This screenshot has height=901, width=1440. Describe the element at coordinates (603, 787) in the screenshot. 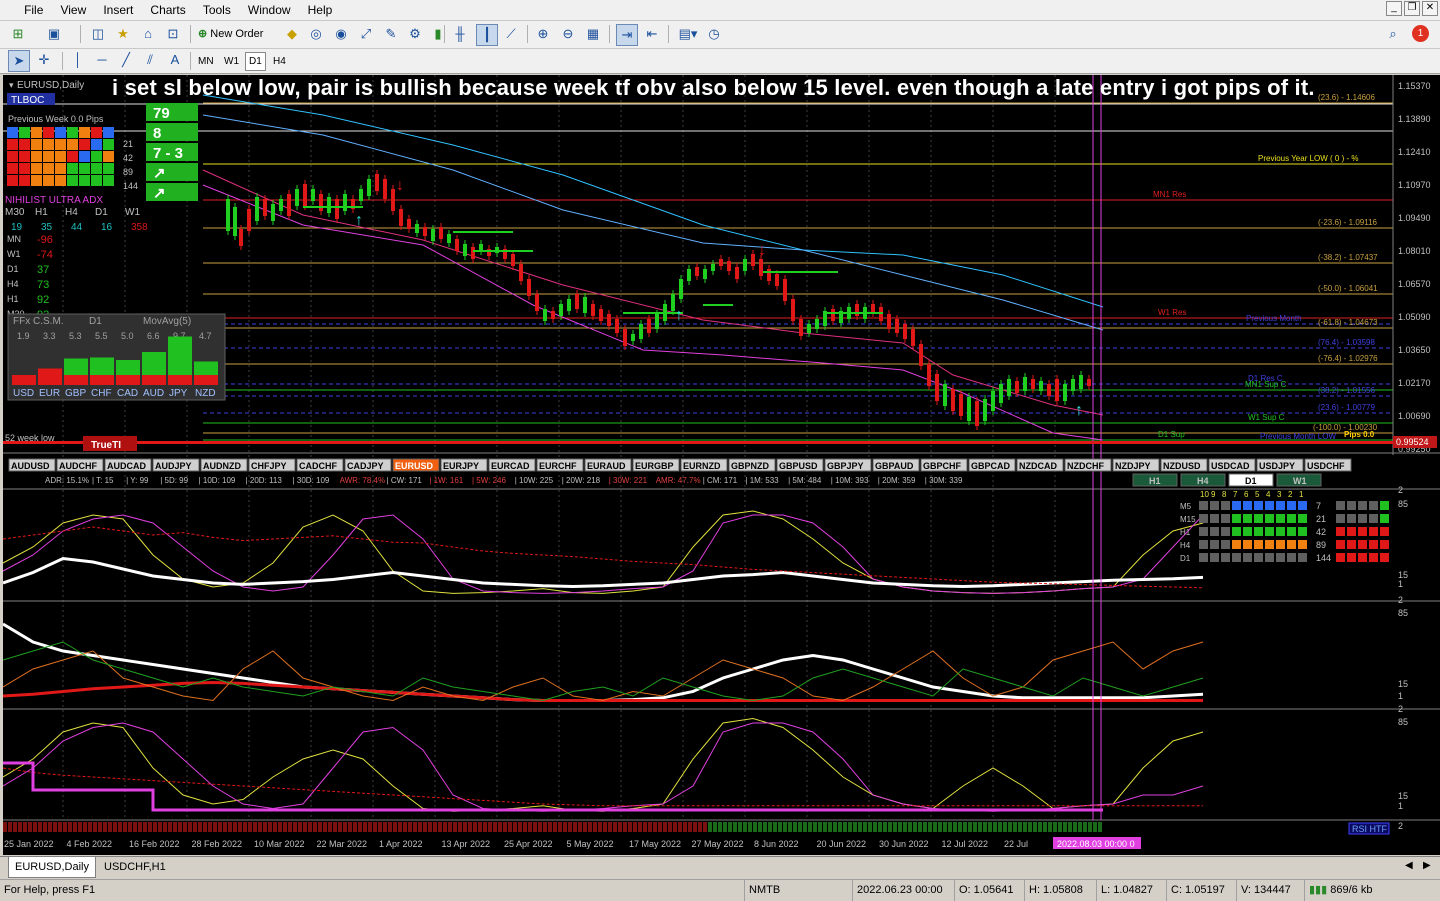

I see `rsi-signal` at that location.